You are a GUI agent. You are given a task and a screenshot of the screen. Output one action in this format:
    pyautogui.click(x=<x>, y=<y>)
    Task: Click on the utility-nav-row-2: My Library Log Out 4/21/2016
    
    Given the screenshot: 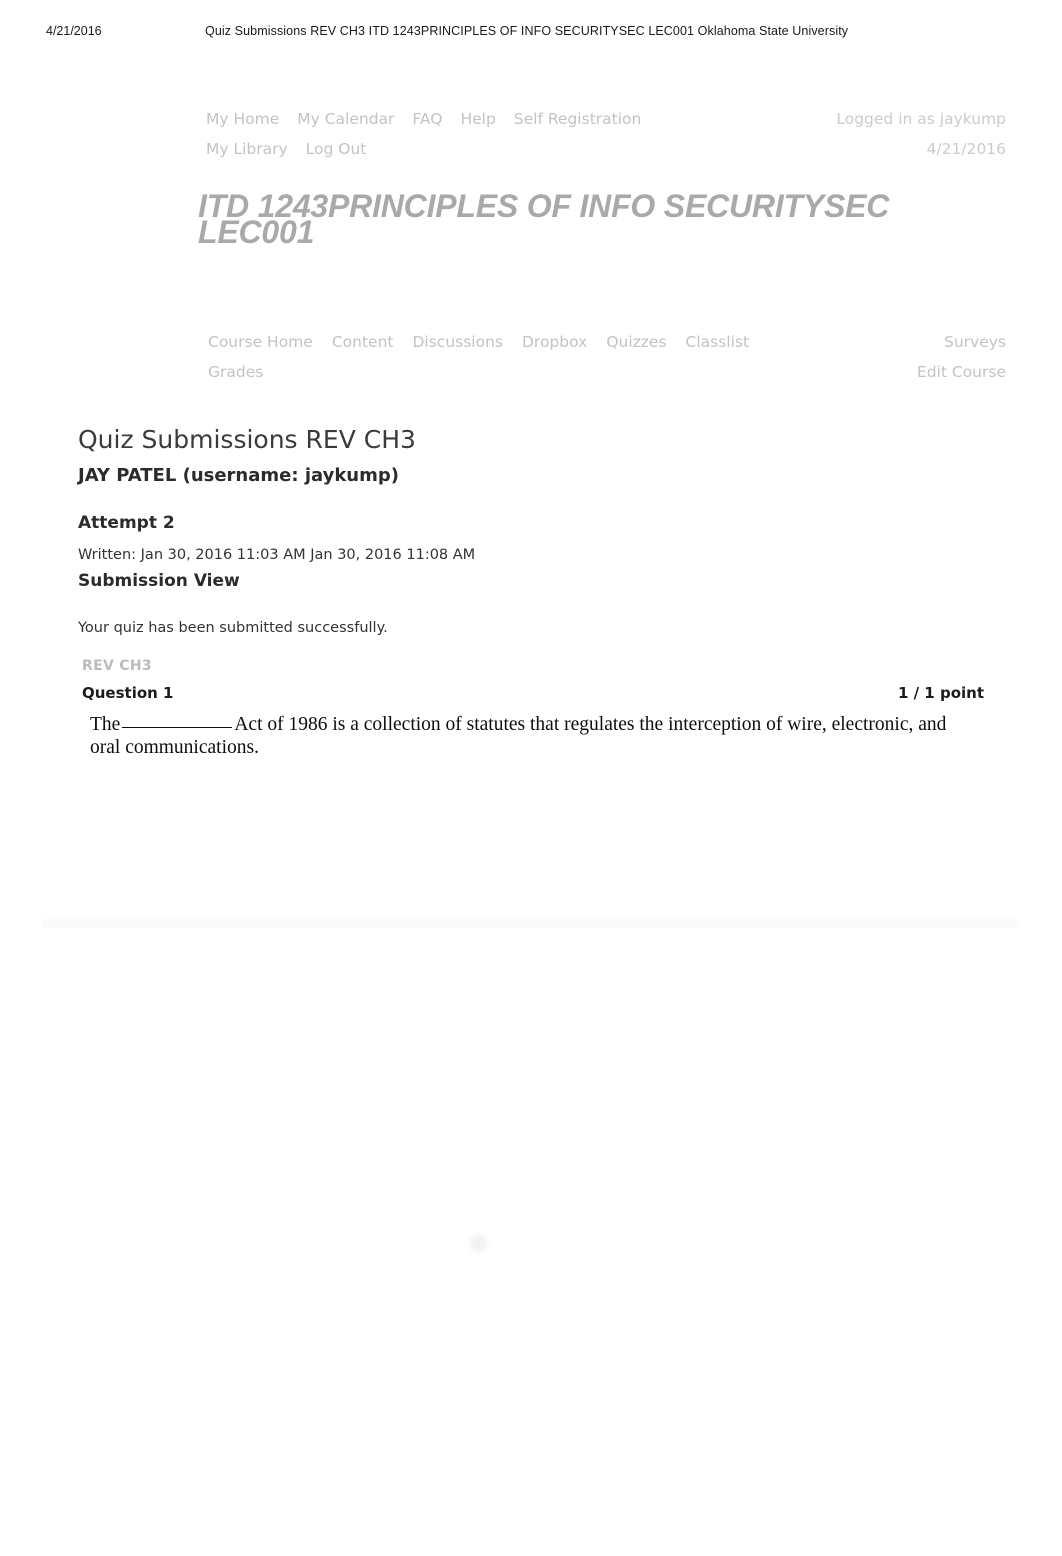 What is the action you would take?
    pyautogui.click(x=606, y=149)
    